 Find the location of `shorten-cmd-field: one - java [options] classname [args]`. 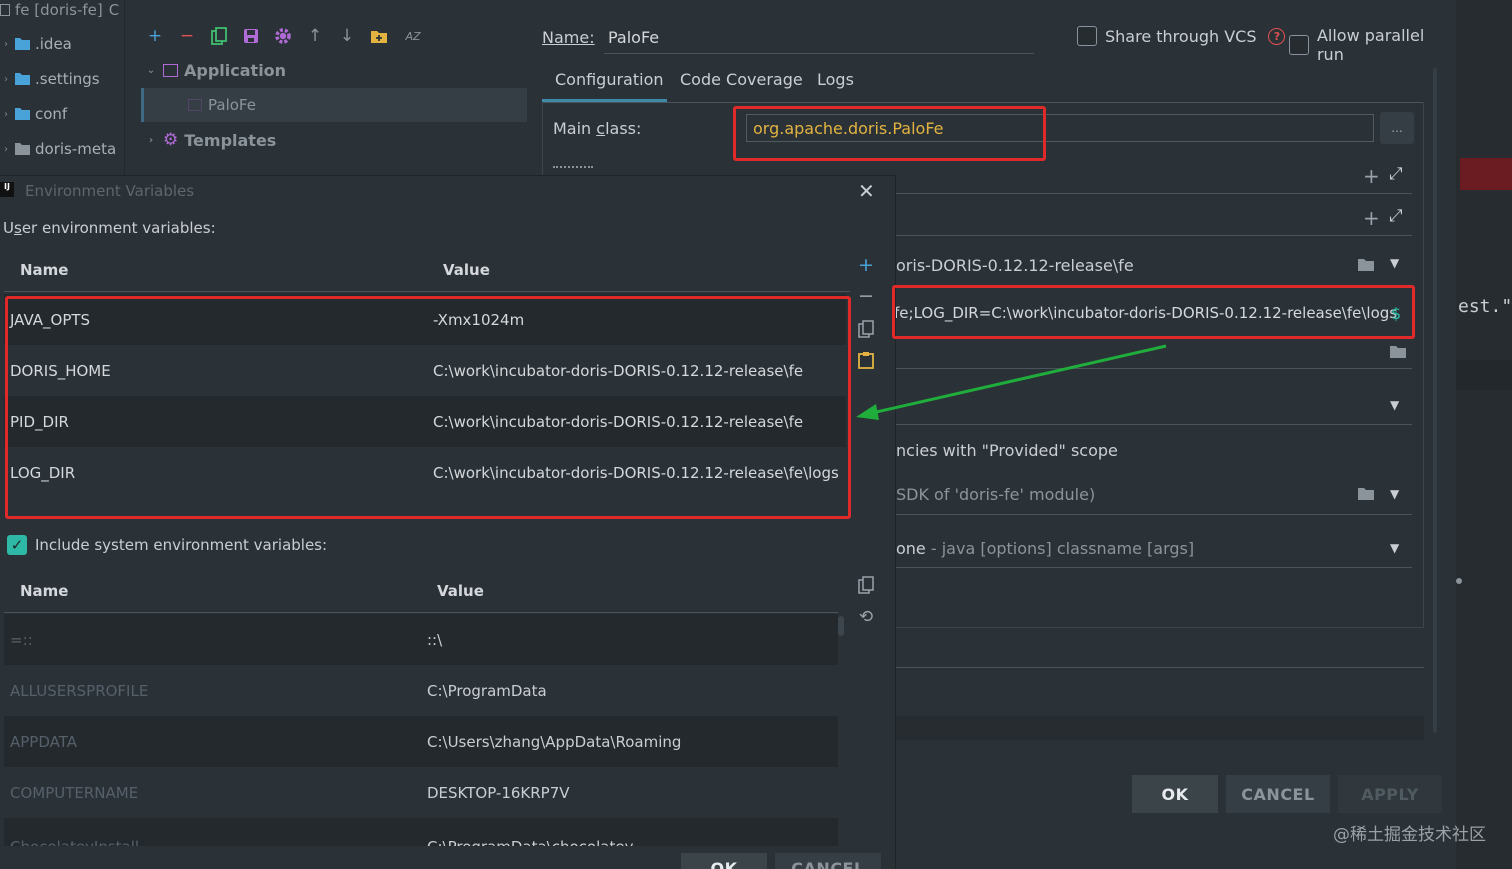

shorten-cmd-field: one - java [options] classname [args] is located at coordinates (1045, 548).